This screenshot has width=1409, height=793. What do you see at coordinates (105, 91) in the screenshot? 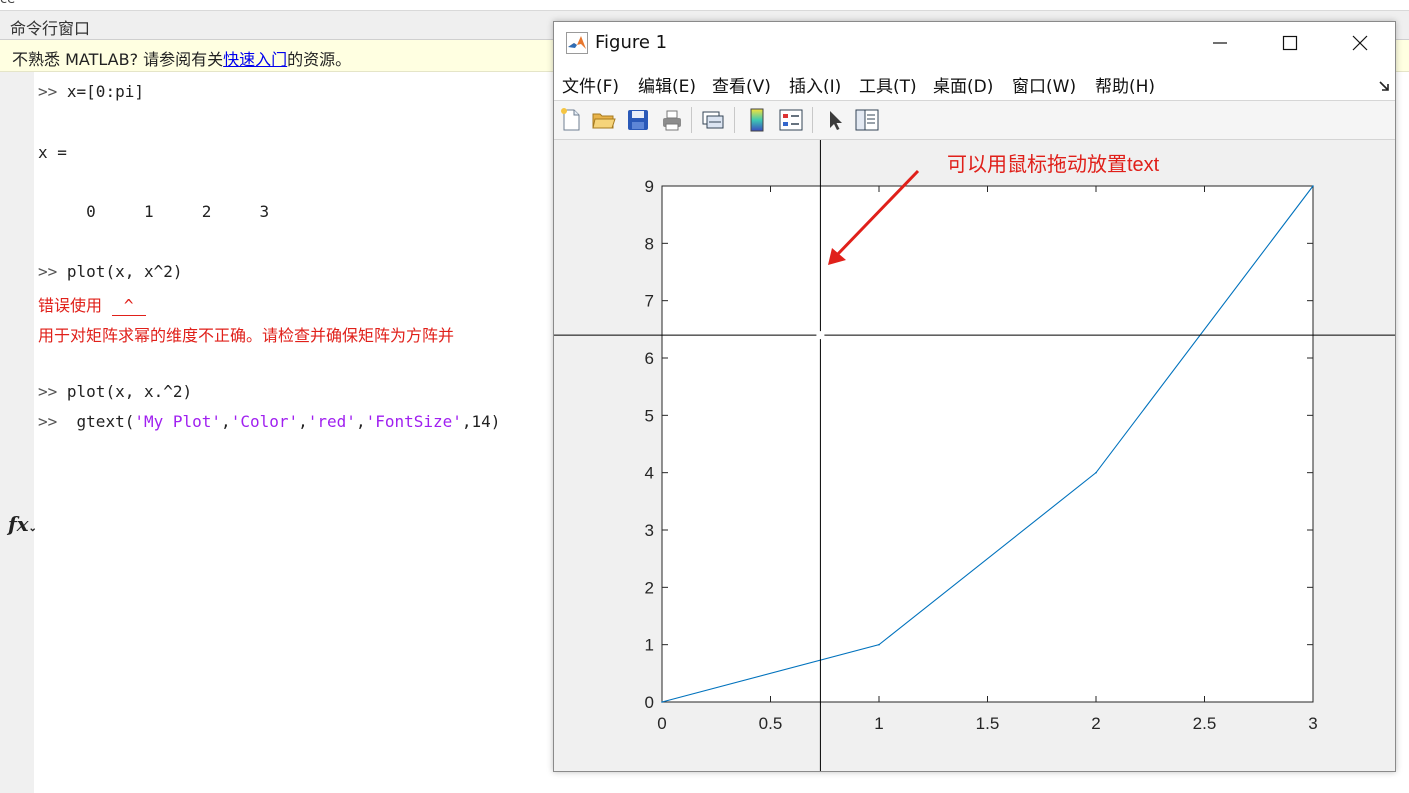
I see `command-text: x=[0:pi]` at bounding box center [105, 91].